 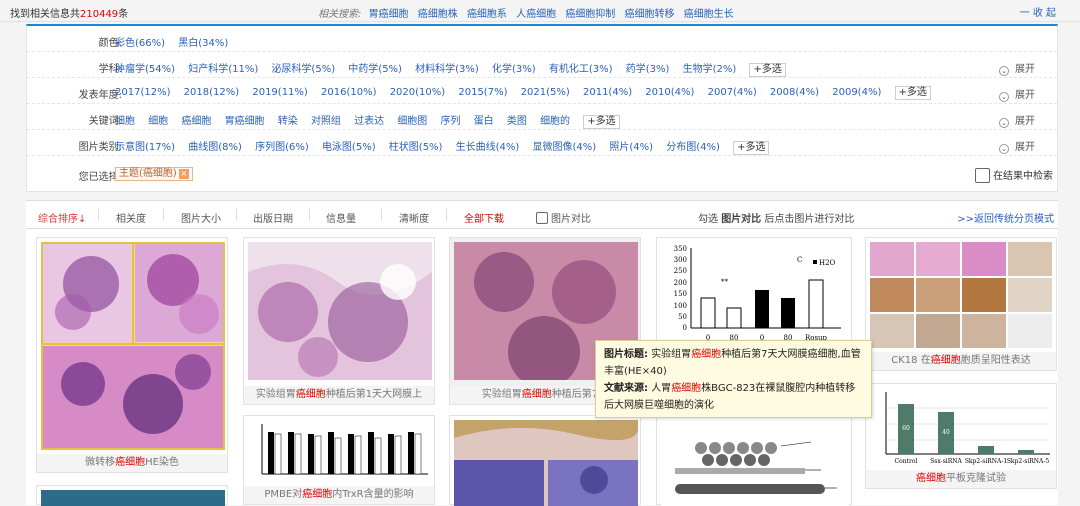 I want to click on related-term: 人癌细胞, so click(x=536, y=14).